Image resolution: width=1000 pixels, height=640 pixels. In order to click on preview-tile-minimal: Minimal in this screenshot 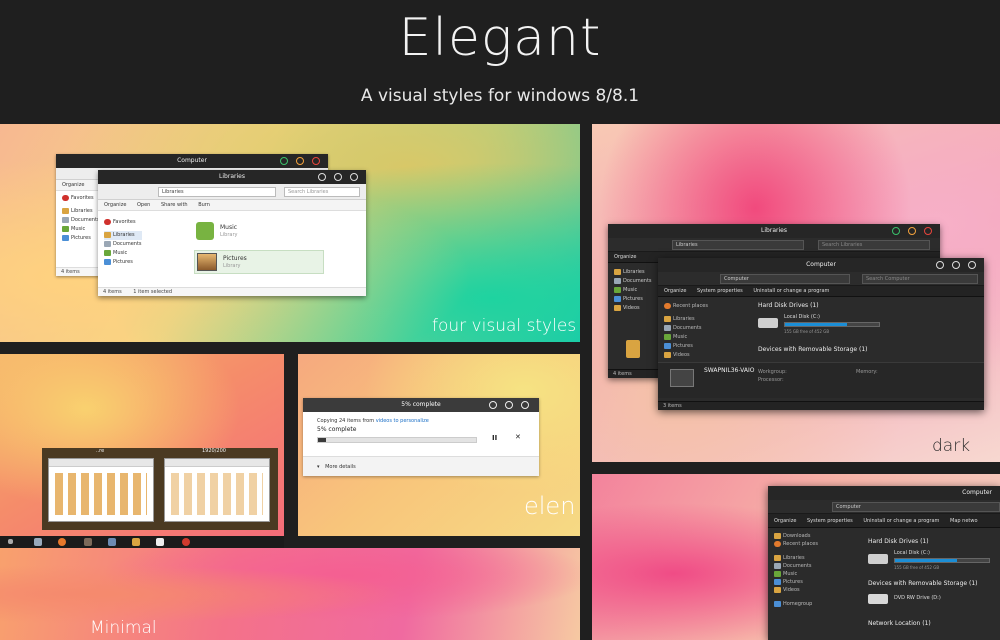, I will do `click(290, 594)`.